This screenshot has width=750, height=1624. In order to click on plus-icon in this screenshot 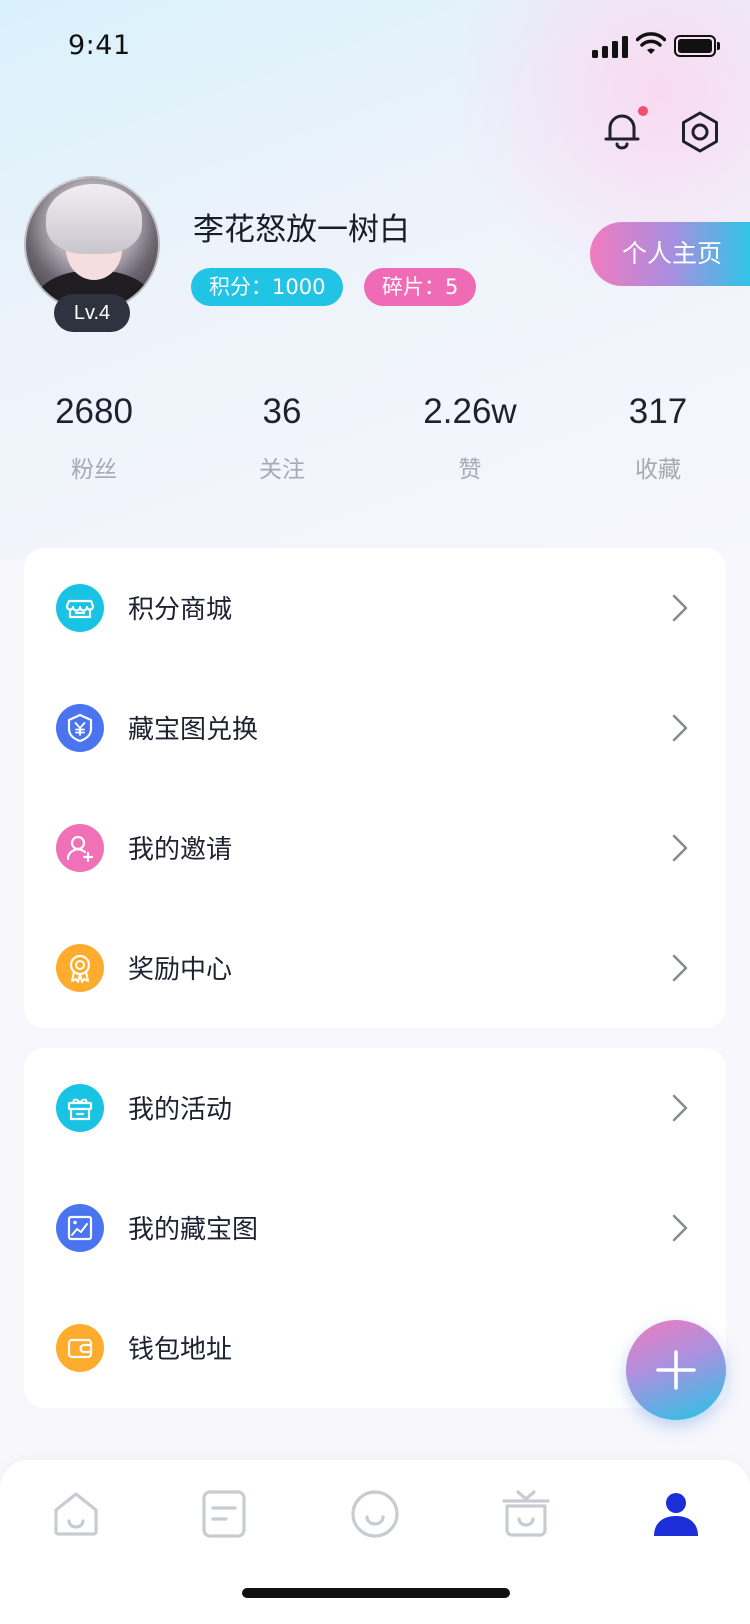, I will do `click(676, 1370)`.